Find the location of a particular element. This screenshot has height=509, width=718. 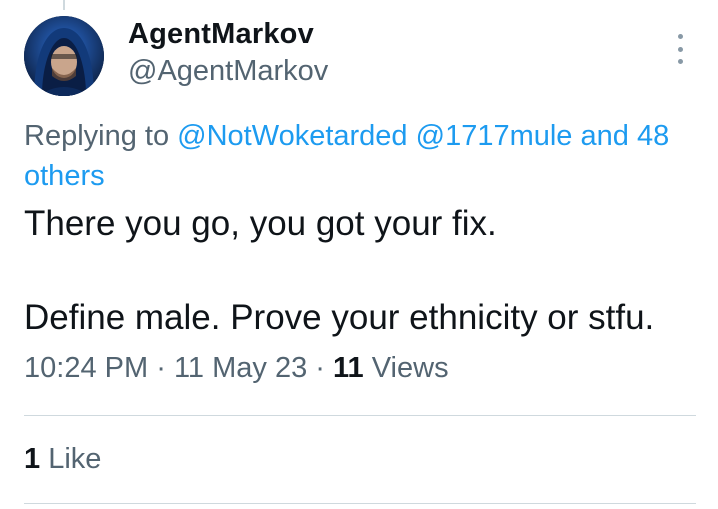

views-count: 11 is located at coordinates (348, 368).